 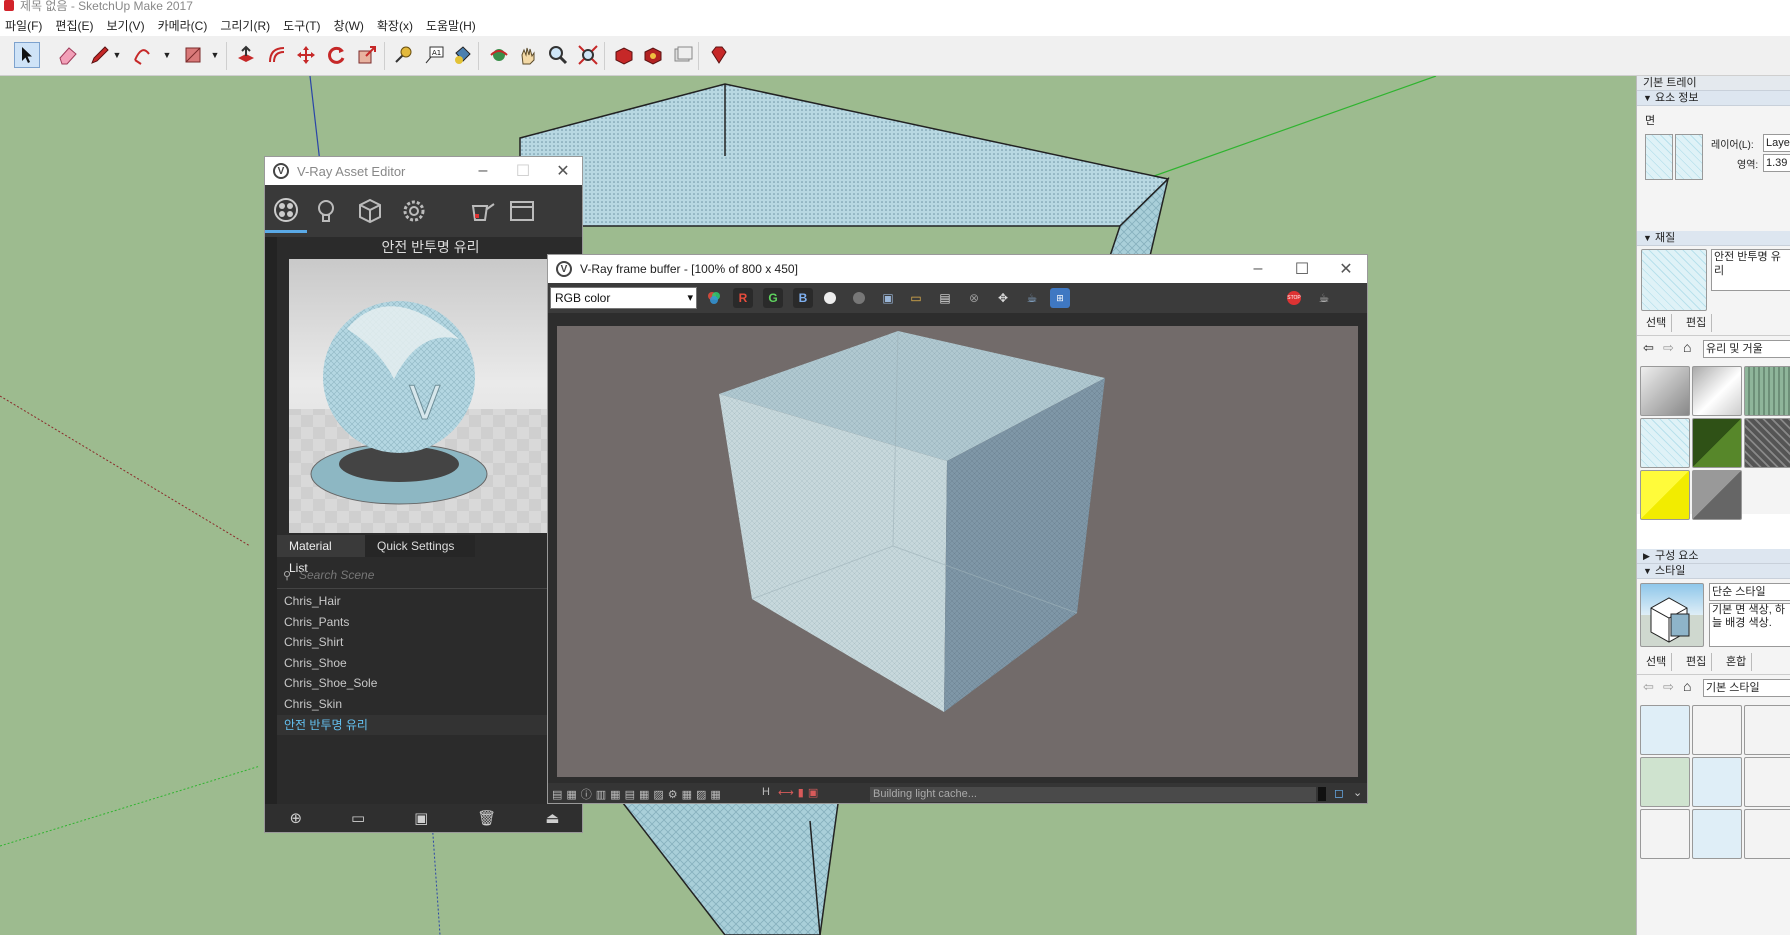 What do you see at coordinates (1687, 347) in the screenshot?
I see `home-icon: ⌂` at bounding box center [1687, 347].